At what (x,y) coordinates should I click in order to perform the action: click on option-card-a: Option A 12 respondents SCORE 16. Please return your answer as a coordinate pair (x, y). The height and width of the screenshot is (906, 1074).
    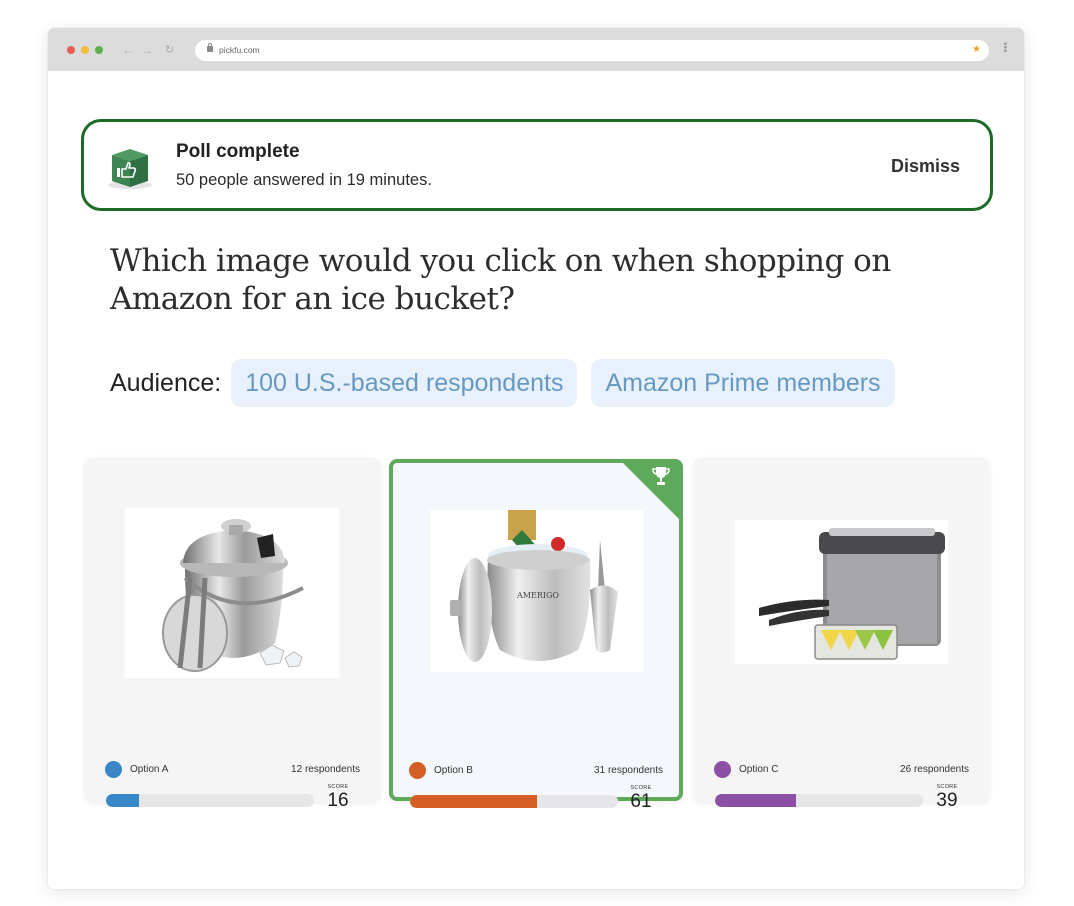
    Looking at the image, I should click on (232, 634).